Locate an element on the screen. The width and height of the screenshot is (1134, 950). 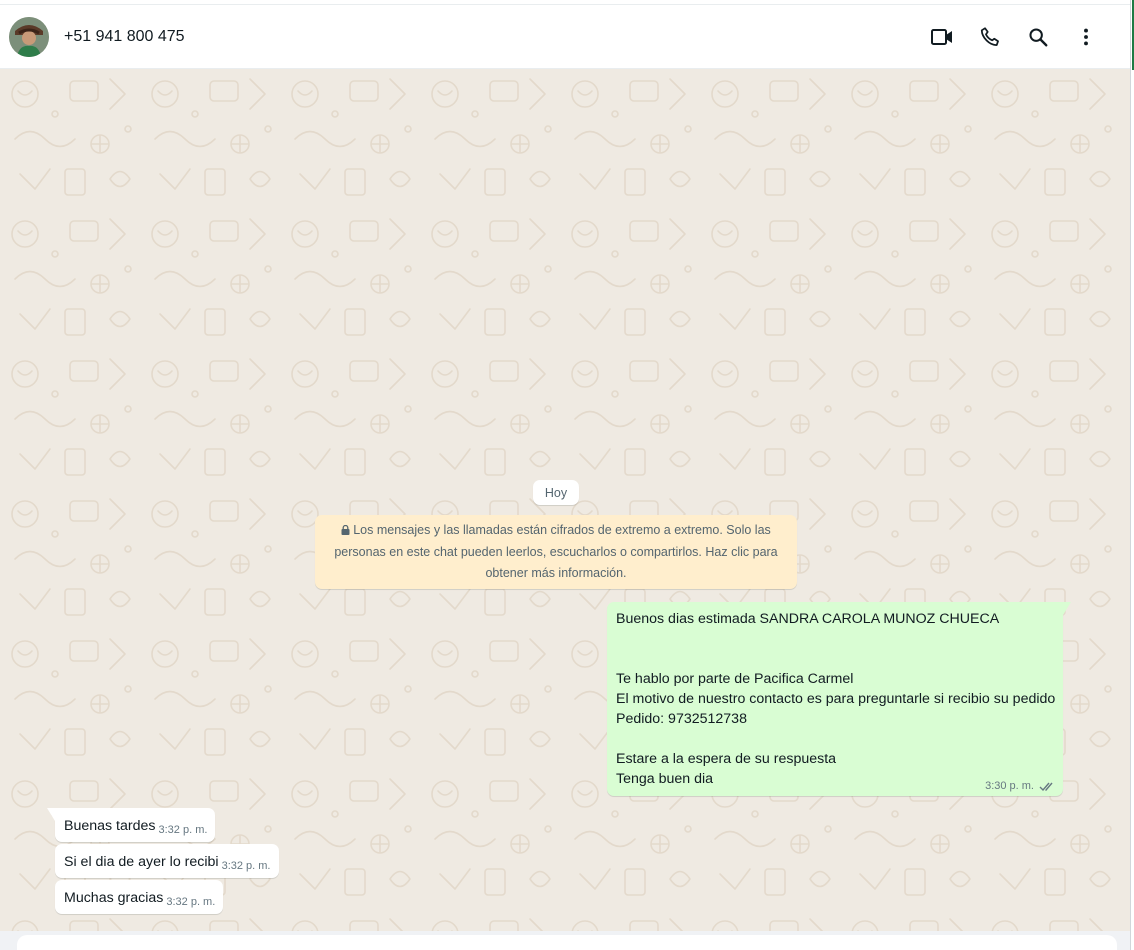
window-right-edge is located at coordinates (1132, 475).